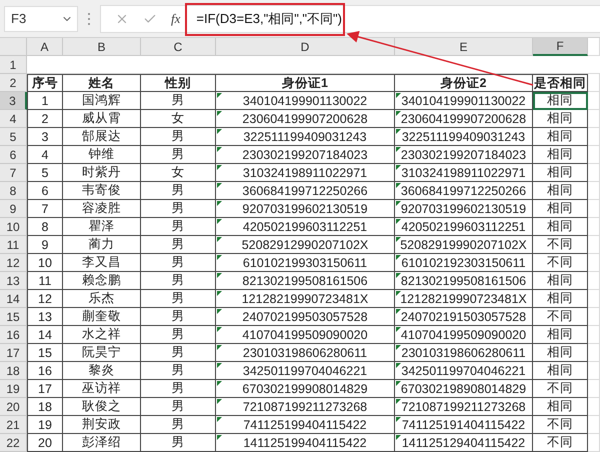 The height and width of the screenshot is (452, 600). What do you see at coordinates (464, 209) in the screenshot?
I see `table-cell: 920703199602130519` at bounding box center [464, 209].